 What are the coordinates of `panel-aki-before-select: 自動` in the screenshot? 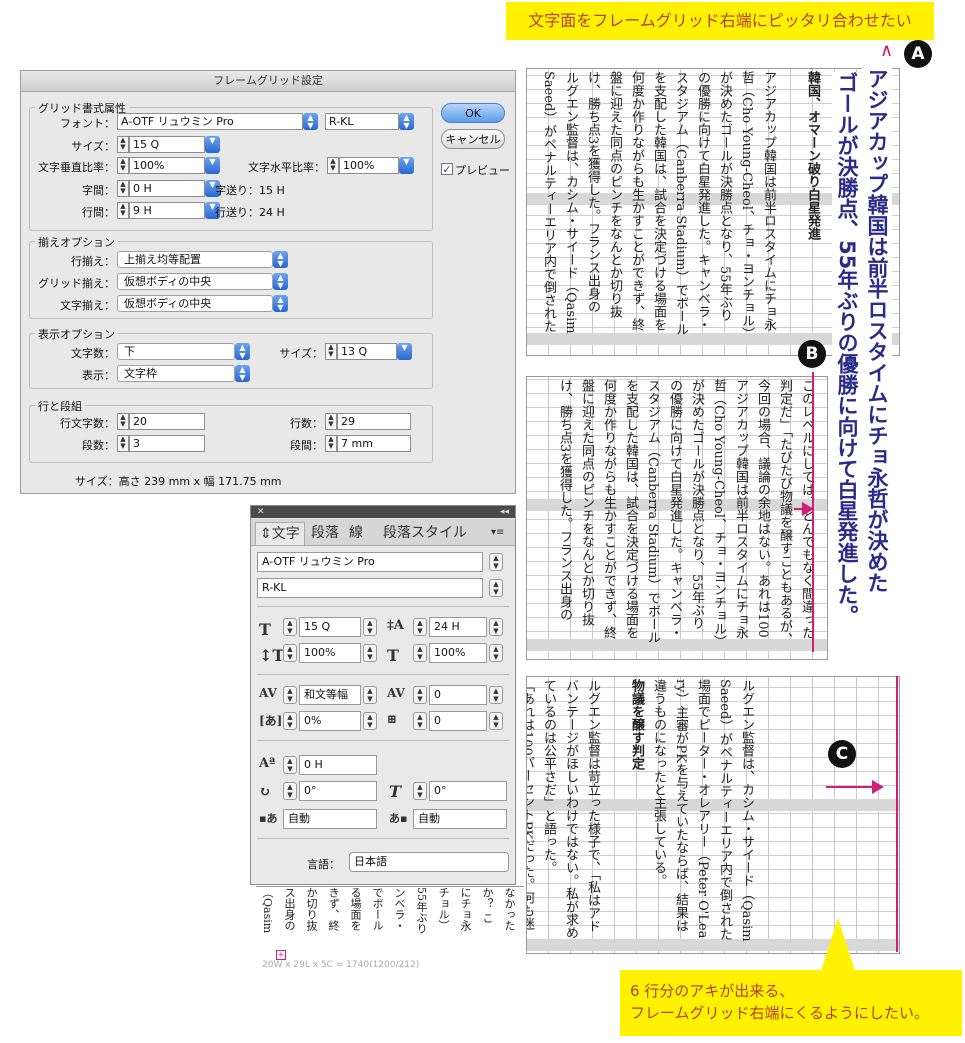 It's located at (330, 819).